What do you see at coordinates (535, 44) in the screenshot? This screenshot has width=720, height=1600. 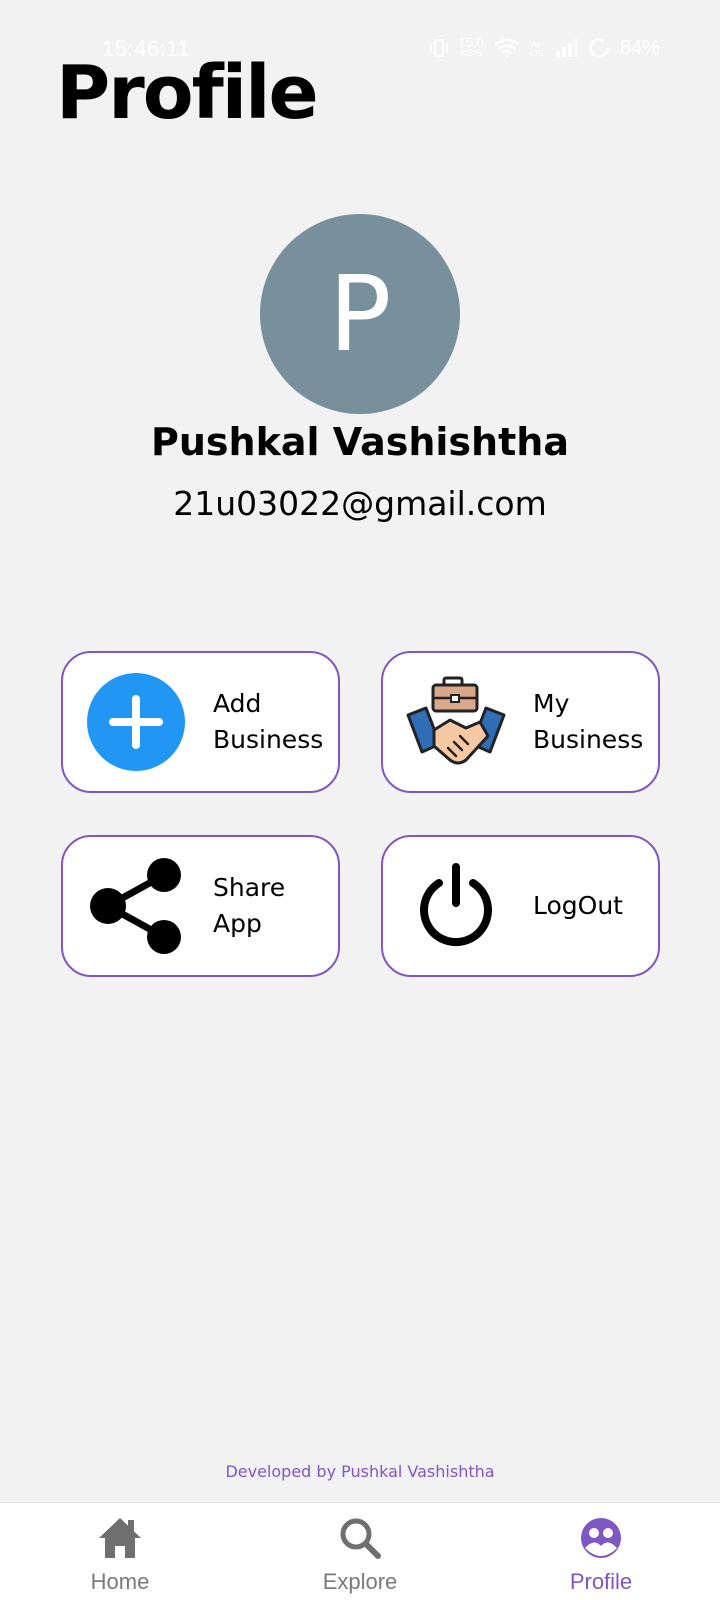 I see `svg-text: Vo` at bounding box center [535, 44].